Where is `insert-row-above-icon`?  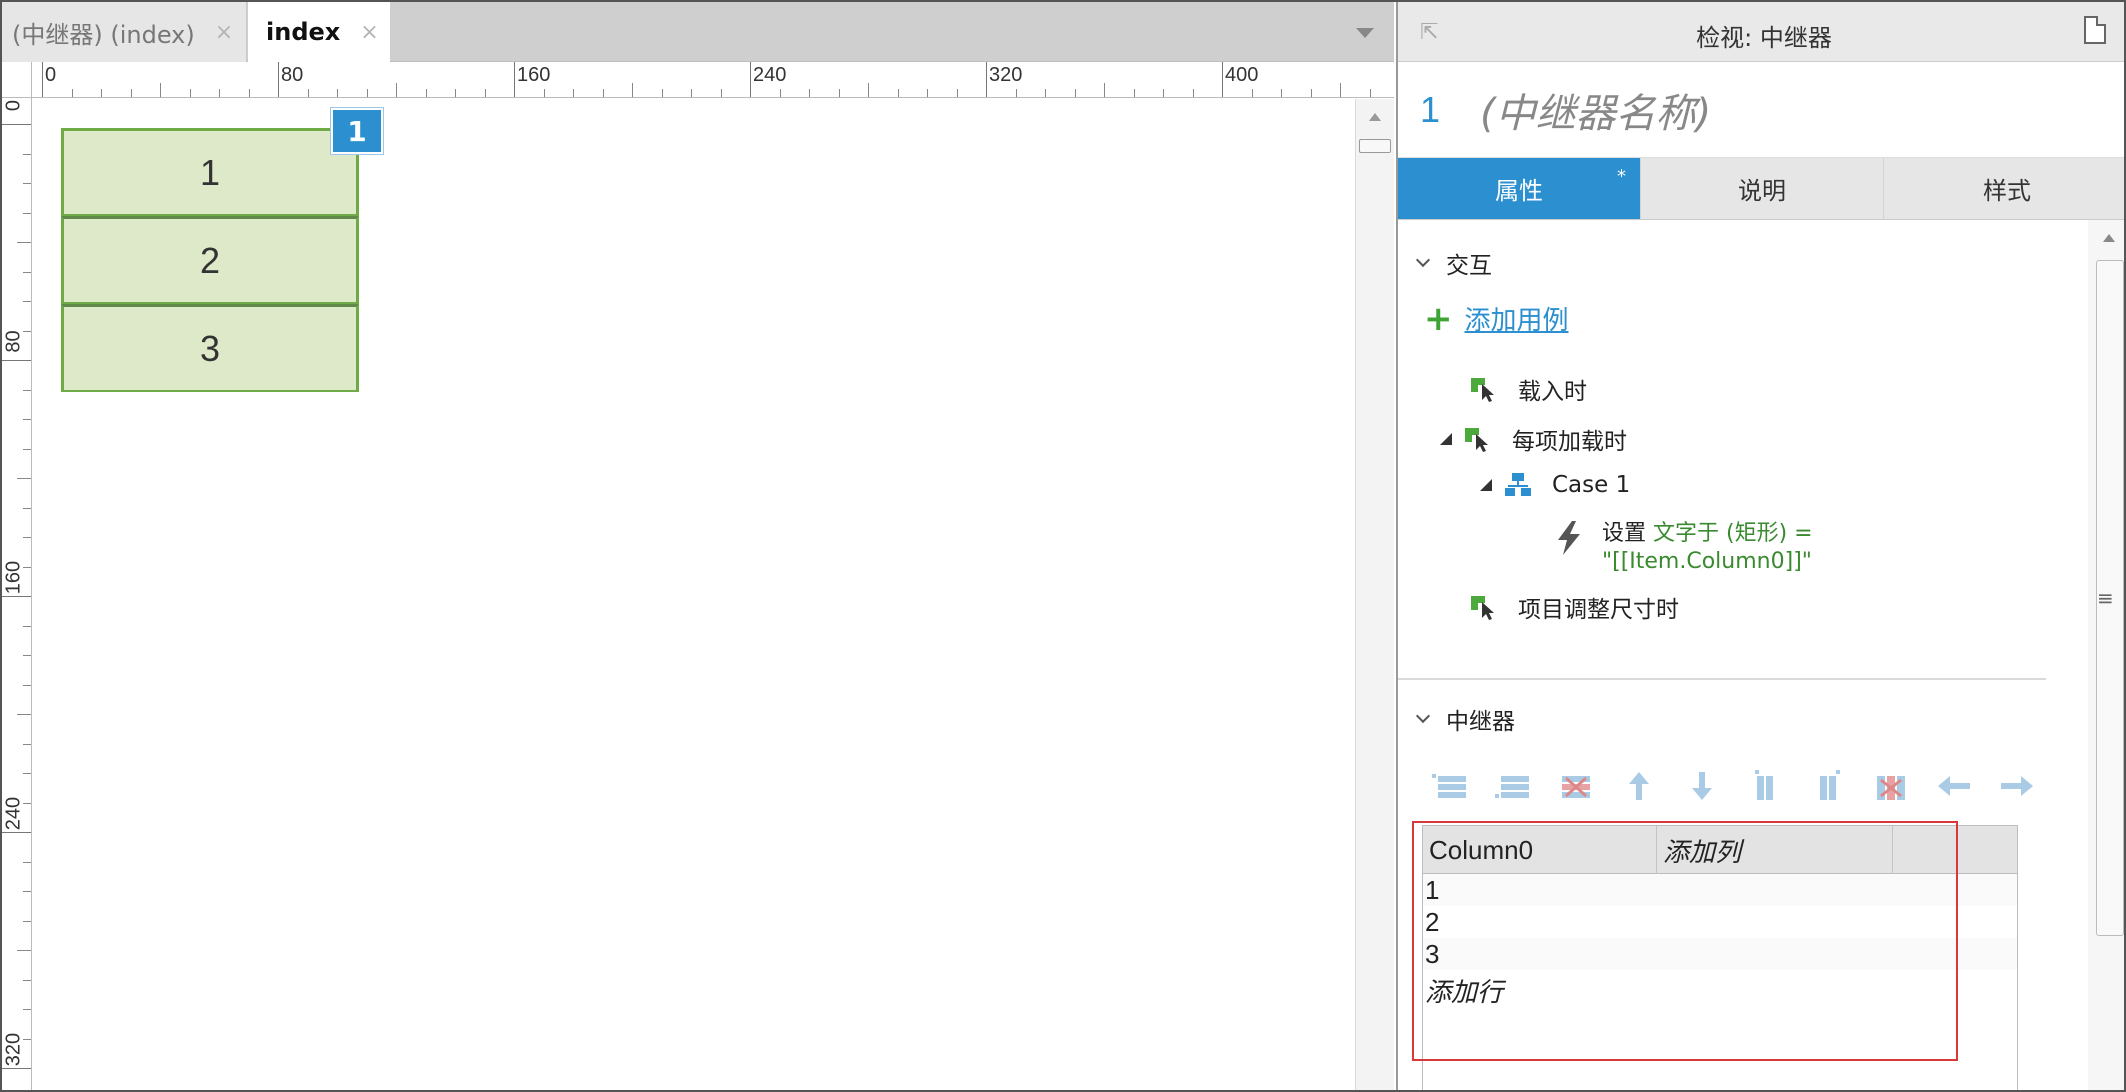 insert-row-above-icon is located at coordinates (1450, 786).